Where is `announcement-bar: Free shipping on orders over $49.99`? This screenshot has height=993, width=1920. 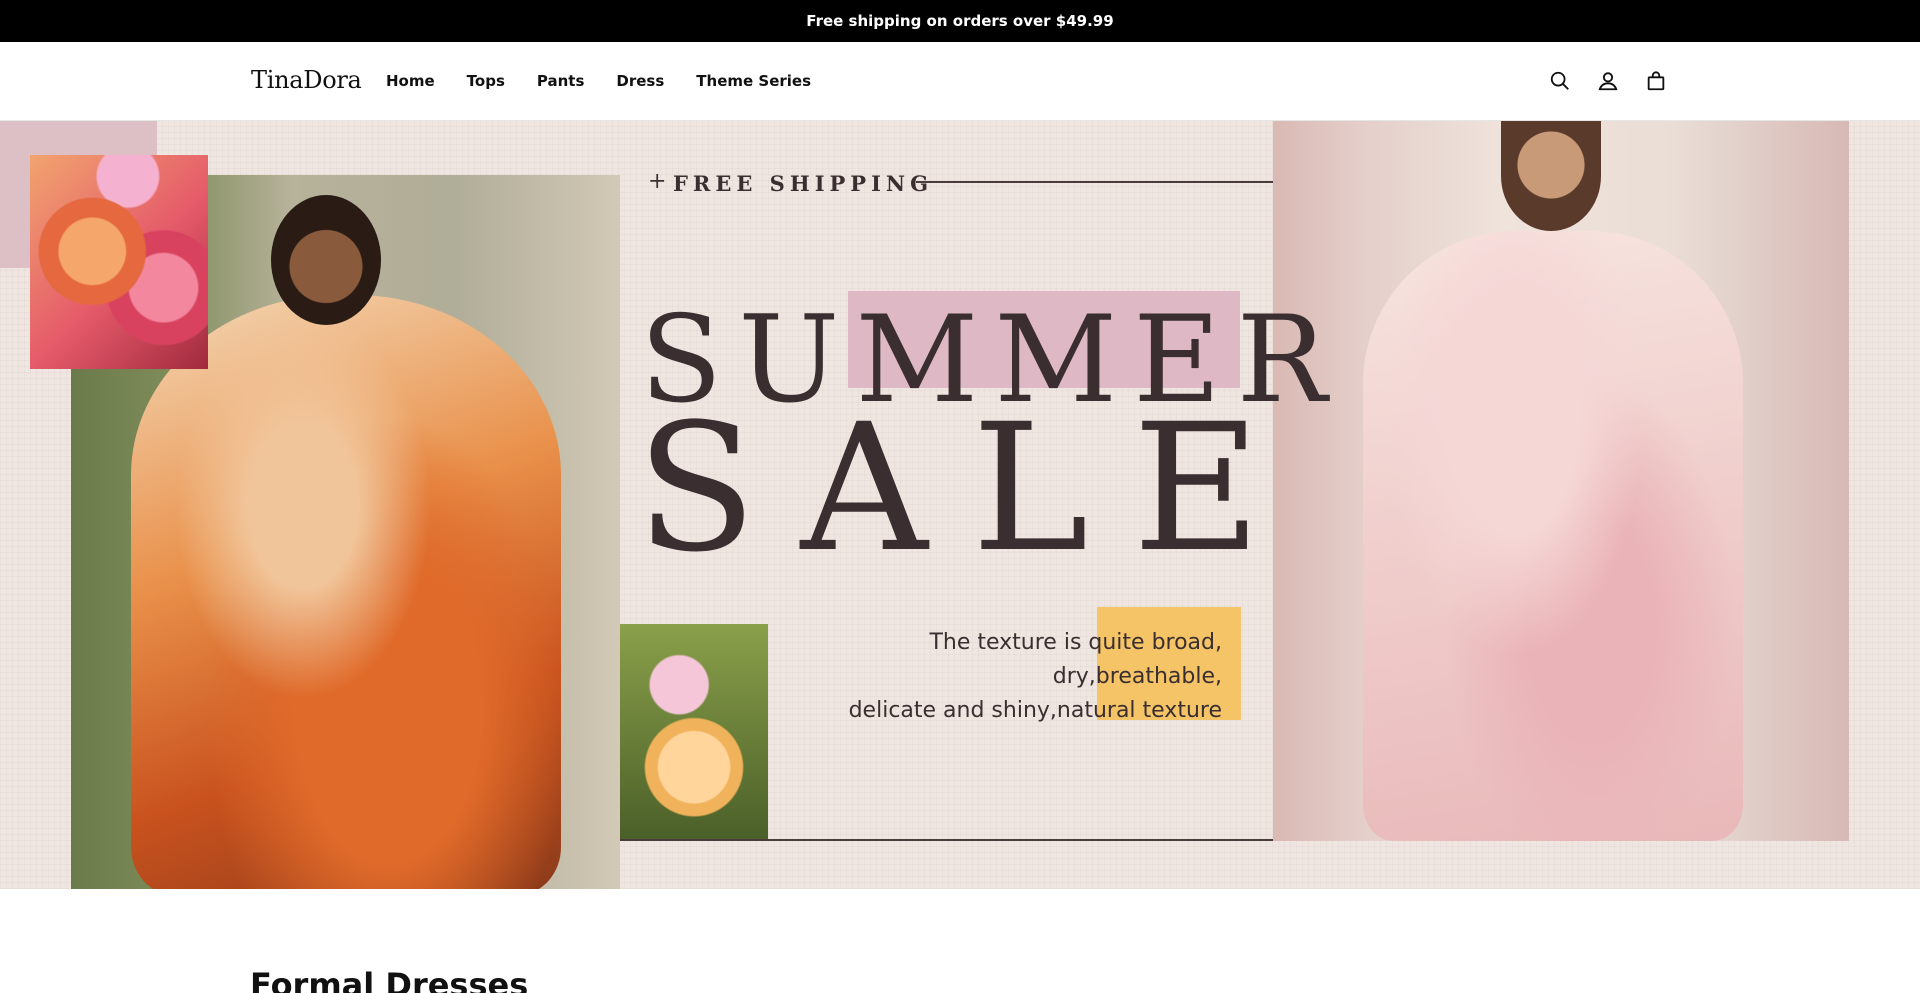 announcement-bar: Free shipping on orders over $49.99 is located at coordinates (960, 21).